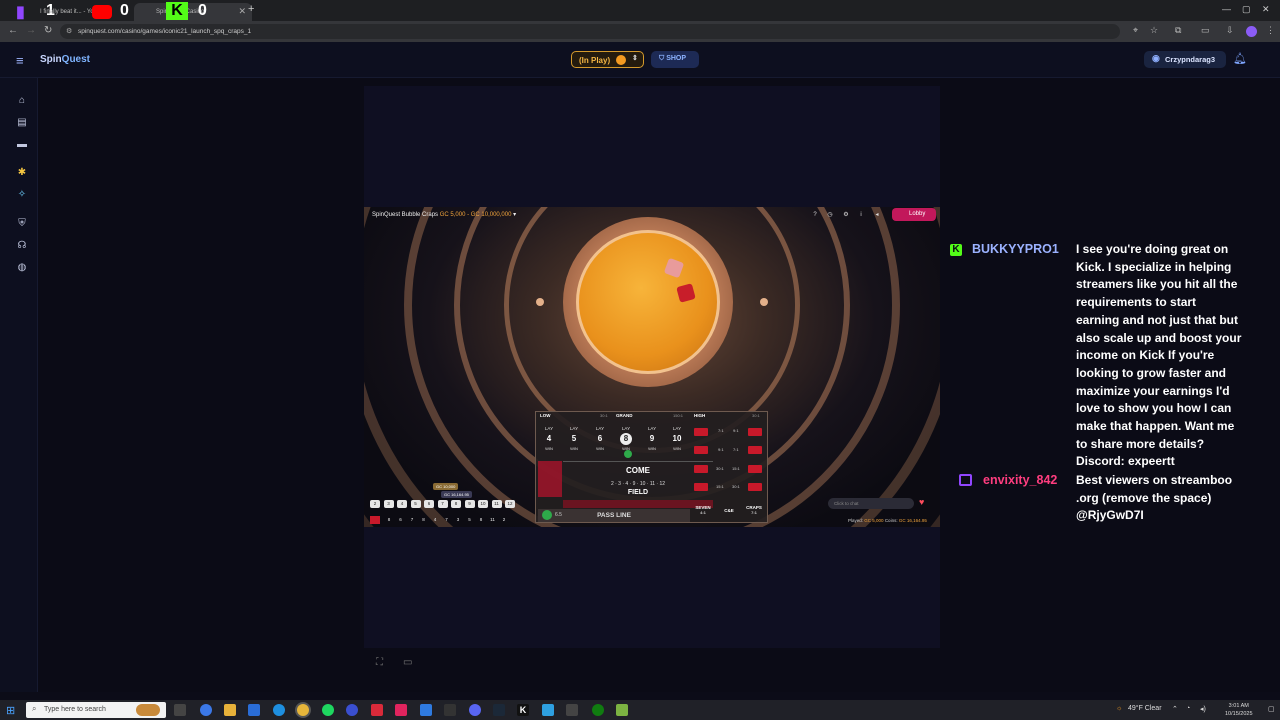 The width and height of the screenshot is (1280, 720). I want to click on forward-icon: →, so click(31, 30).